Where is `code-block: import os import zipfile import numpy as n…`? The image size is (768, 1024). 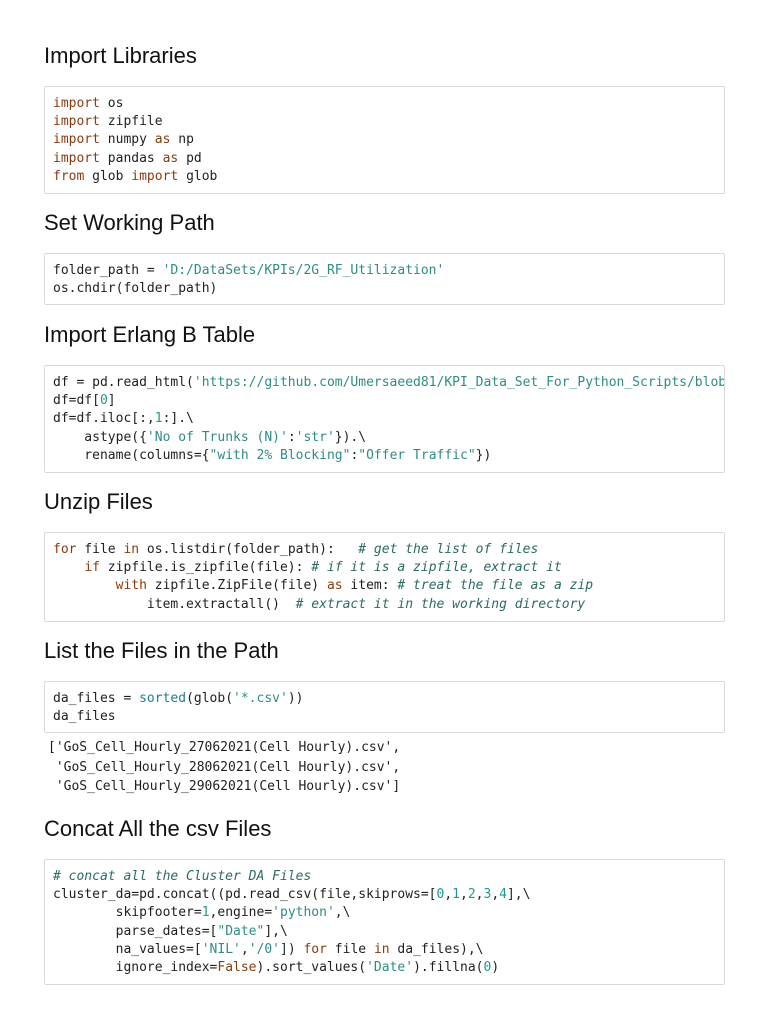
code-block: import os import zipfile import numpy as n… is located at coordinates (388, 140).